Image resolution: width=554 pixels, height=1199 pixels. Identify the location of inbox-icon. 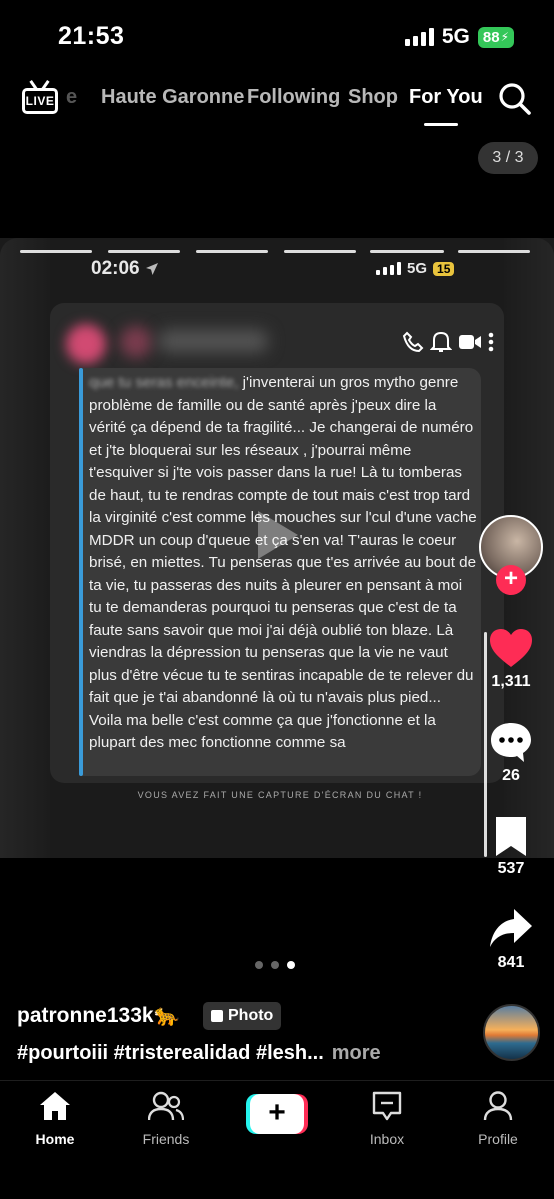
(387, 1106).